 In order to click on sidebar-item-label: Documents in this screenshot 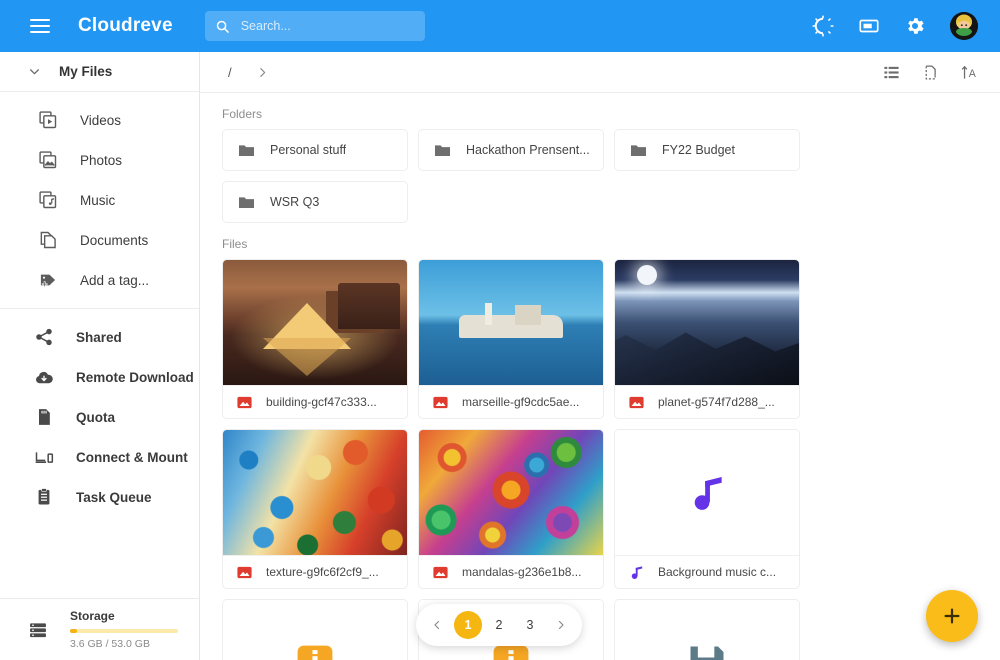, I will do `click(114, 240)`.